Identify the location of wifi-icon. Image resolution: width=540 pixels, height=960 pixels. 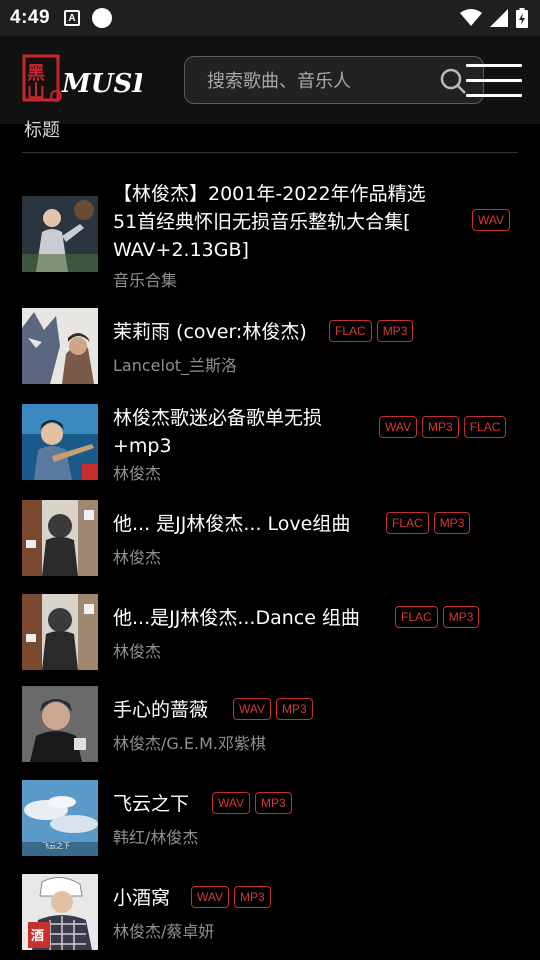
(471, 17).